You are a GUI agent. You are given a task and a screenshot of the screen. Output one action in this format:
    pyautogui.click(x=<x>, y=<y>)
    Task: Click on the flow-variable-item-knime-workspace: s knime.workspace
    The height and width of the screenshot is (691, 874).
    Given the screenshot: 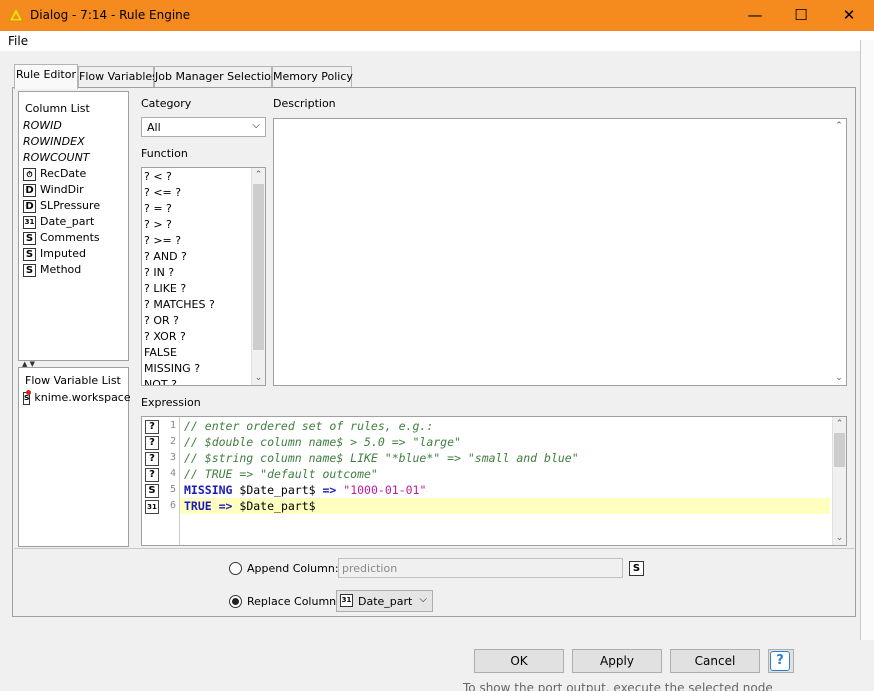 What is the action you would take?
    pyautogui.click(x=77, y=397)
    